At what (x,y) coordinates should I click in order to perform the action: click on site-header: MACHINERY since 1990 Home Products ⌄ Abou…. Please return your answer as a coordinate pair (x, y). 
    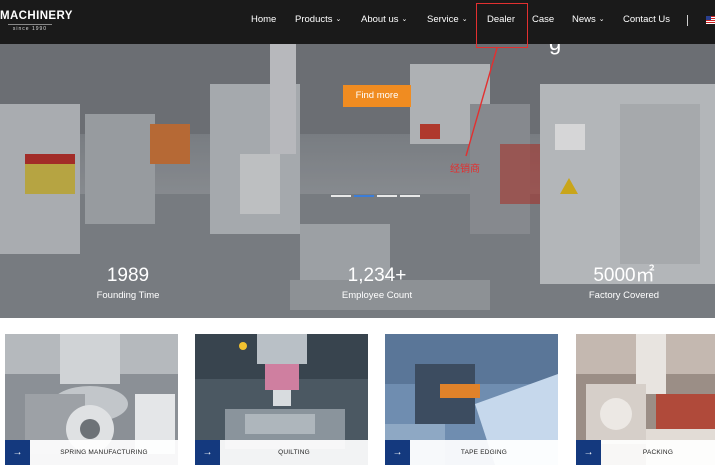
    Looking at the image, I should click on (357, 22).